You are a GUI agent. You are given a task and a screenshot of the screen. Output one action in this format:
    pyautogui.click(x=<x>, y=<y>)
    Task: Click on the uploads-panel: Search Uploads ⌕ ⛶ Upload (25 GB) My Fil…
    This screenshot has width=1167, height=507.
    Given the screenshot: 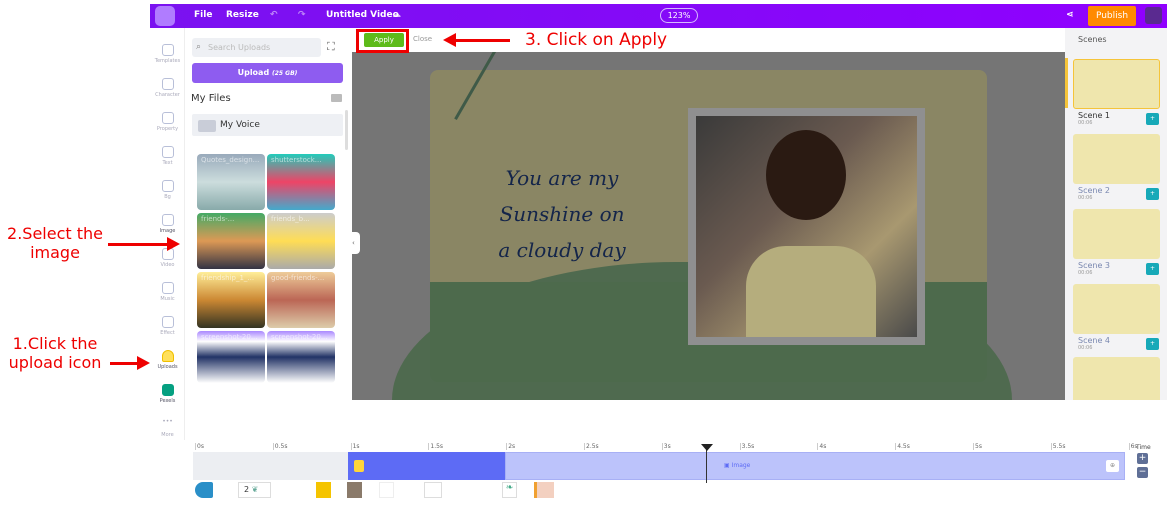 What is the action you would take?
    pyautogui.click(x=268, y=214)
    